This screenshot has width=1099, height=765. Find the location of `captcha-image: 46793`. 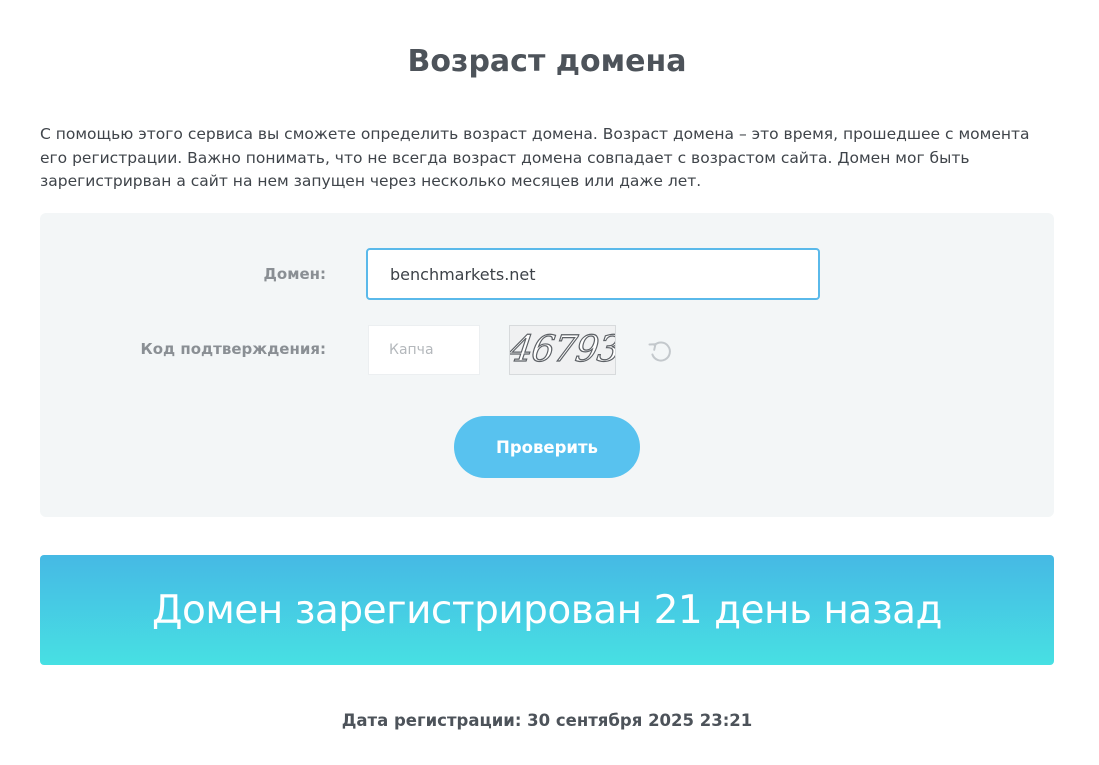

captcha-image: 46793 is located at coordinates (562, 350).